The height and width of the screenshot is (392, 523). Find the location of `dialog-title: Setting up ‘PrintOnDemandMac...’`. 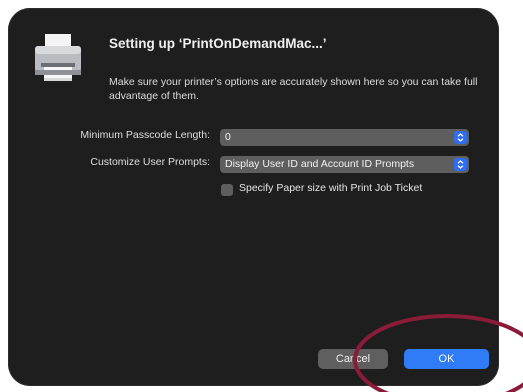

dialog-title: Setting up ‘PrintOnDemandMac...’ is located at coordinates (218, 43).